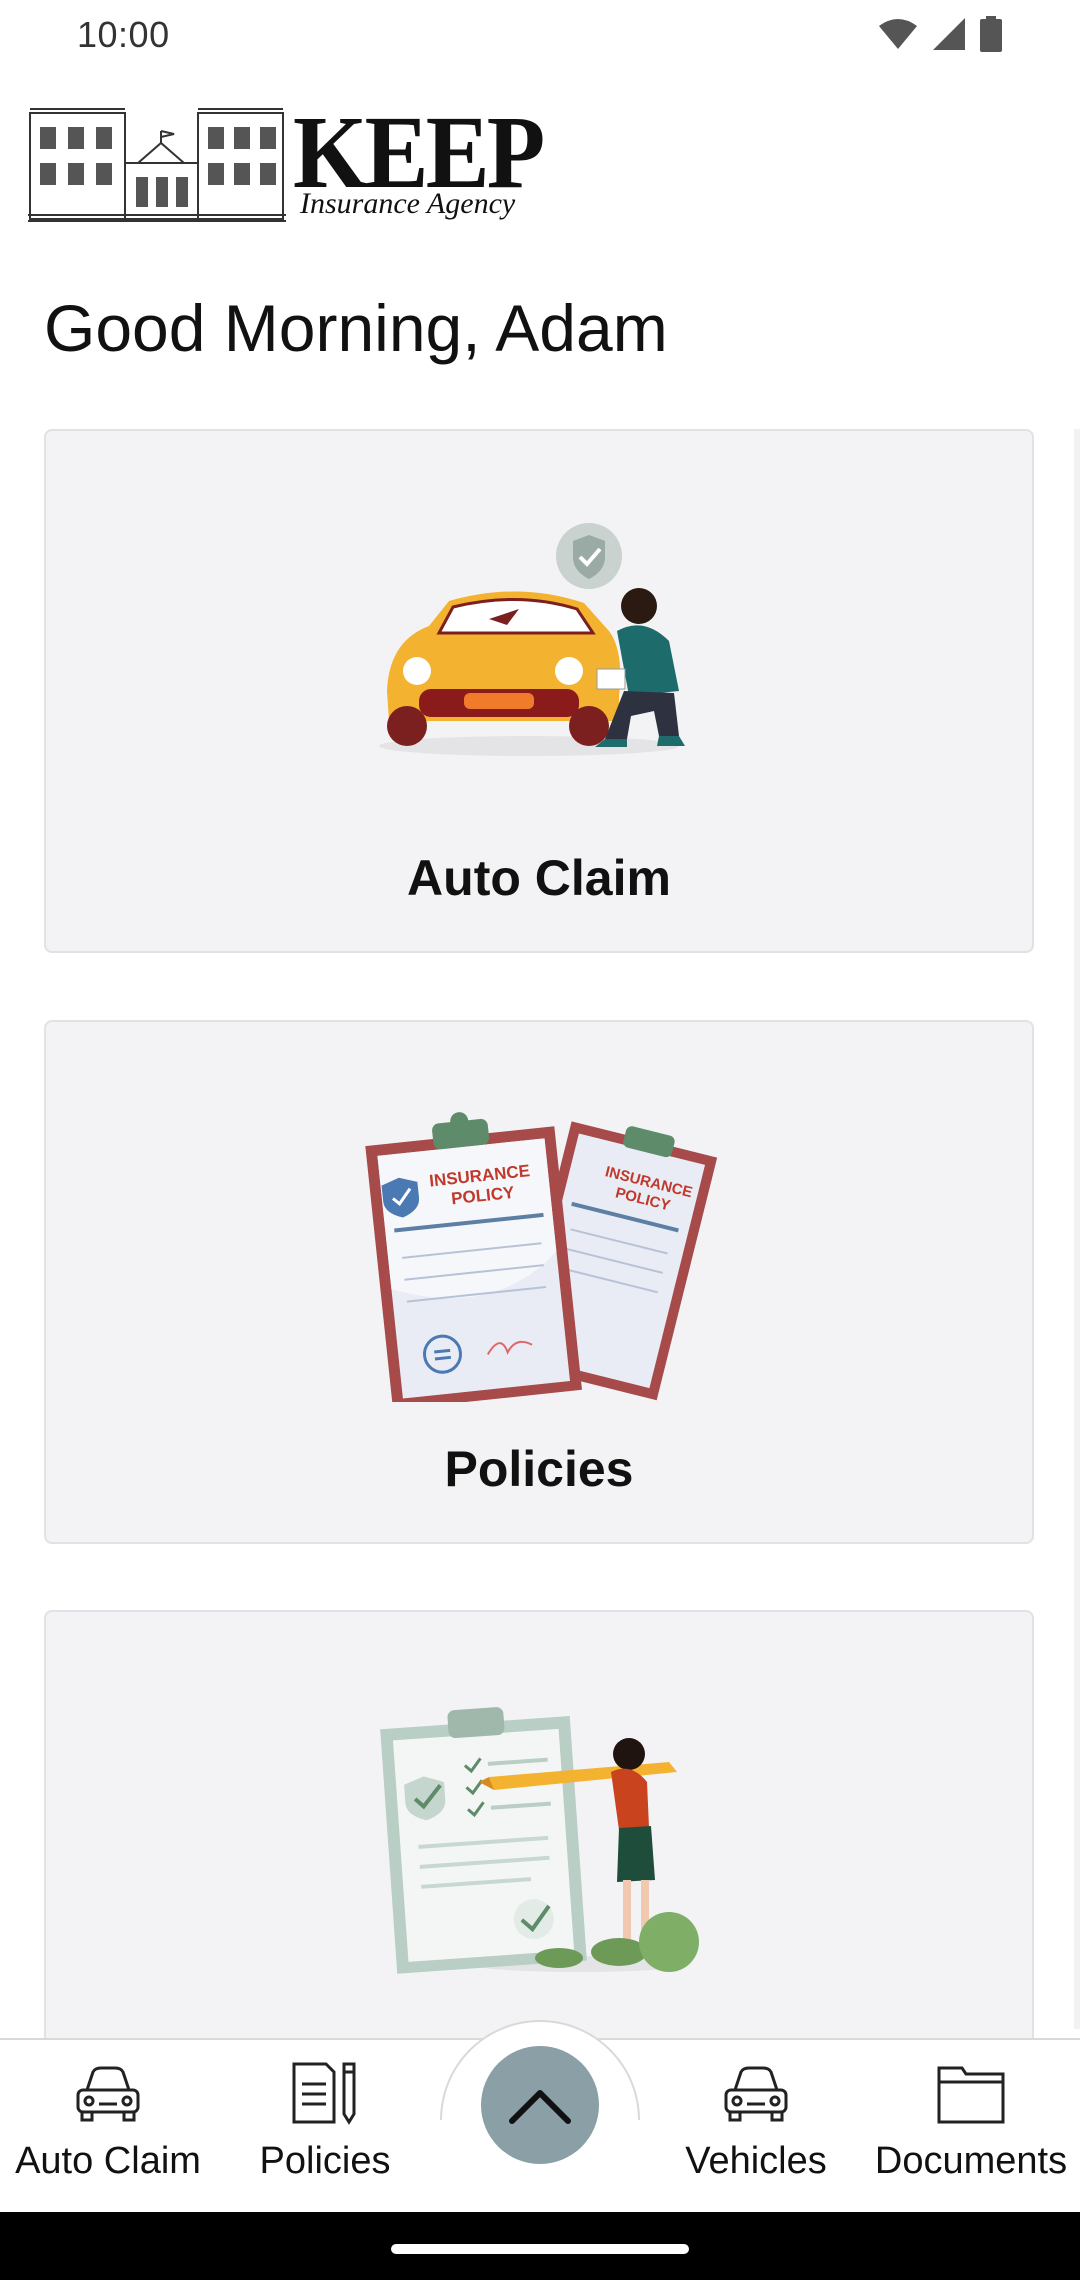  I want to click on nav-label-auto-claim: Auto Claim, so click(108, 2161).